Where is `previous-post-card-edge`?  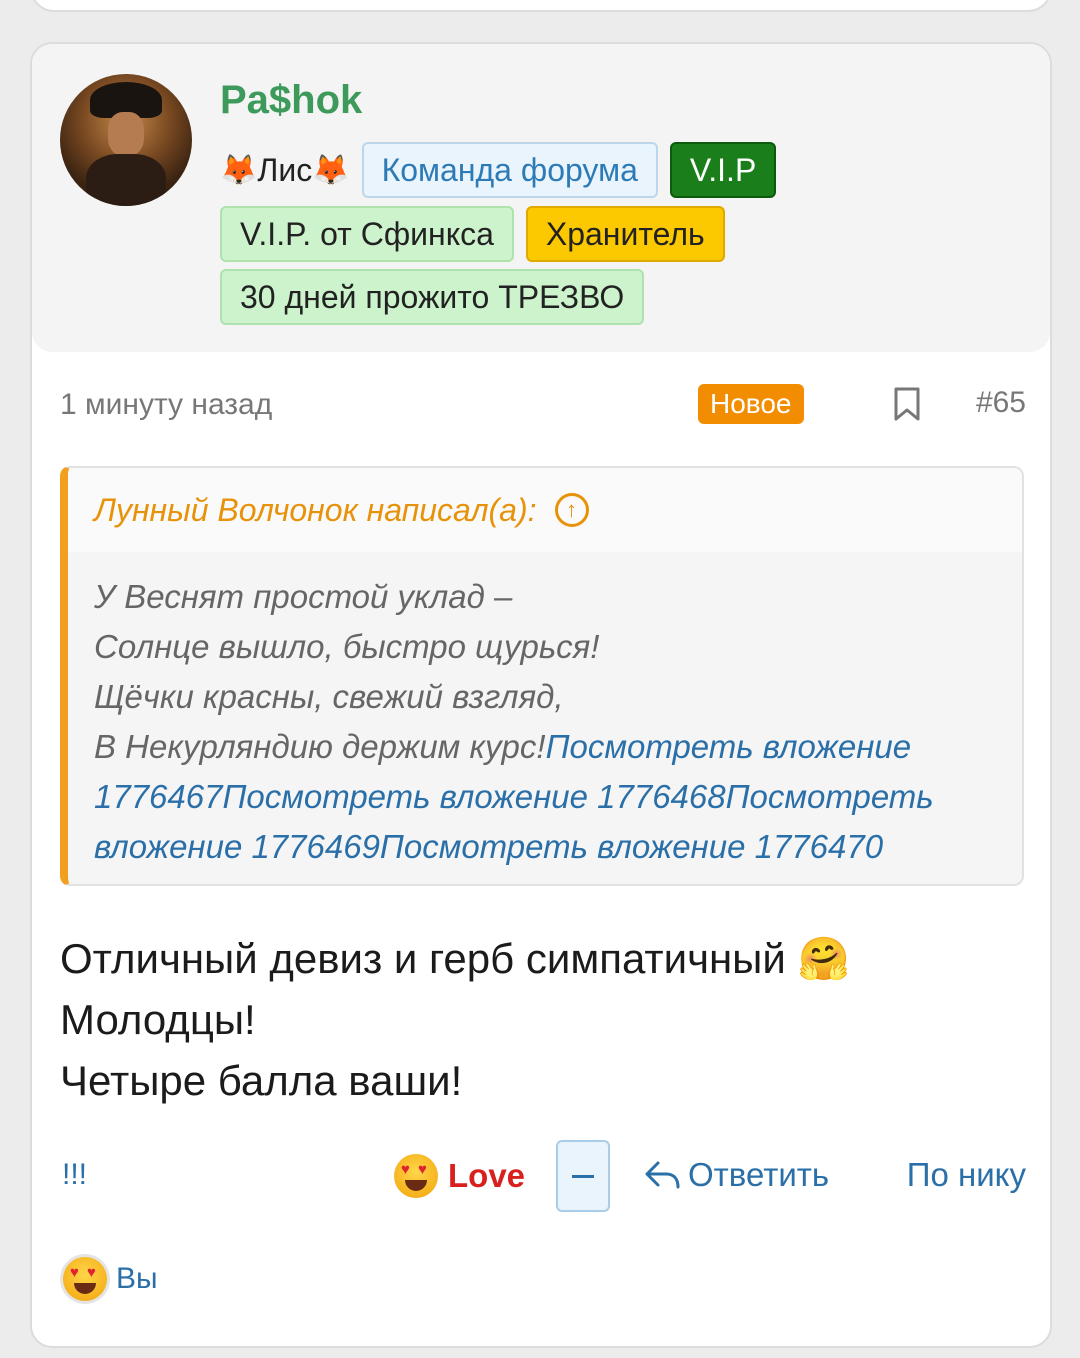 previous-post-card-edge is located at coordinates (541, 6).